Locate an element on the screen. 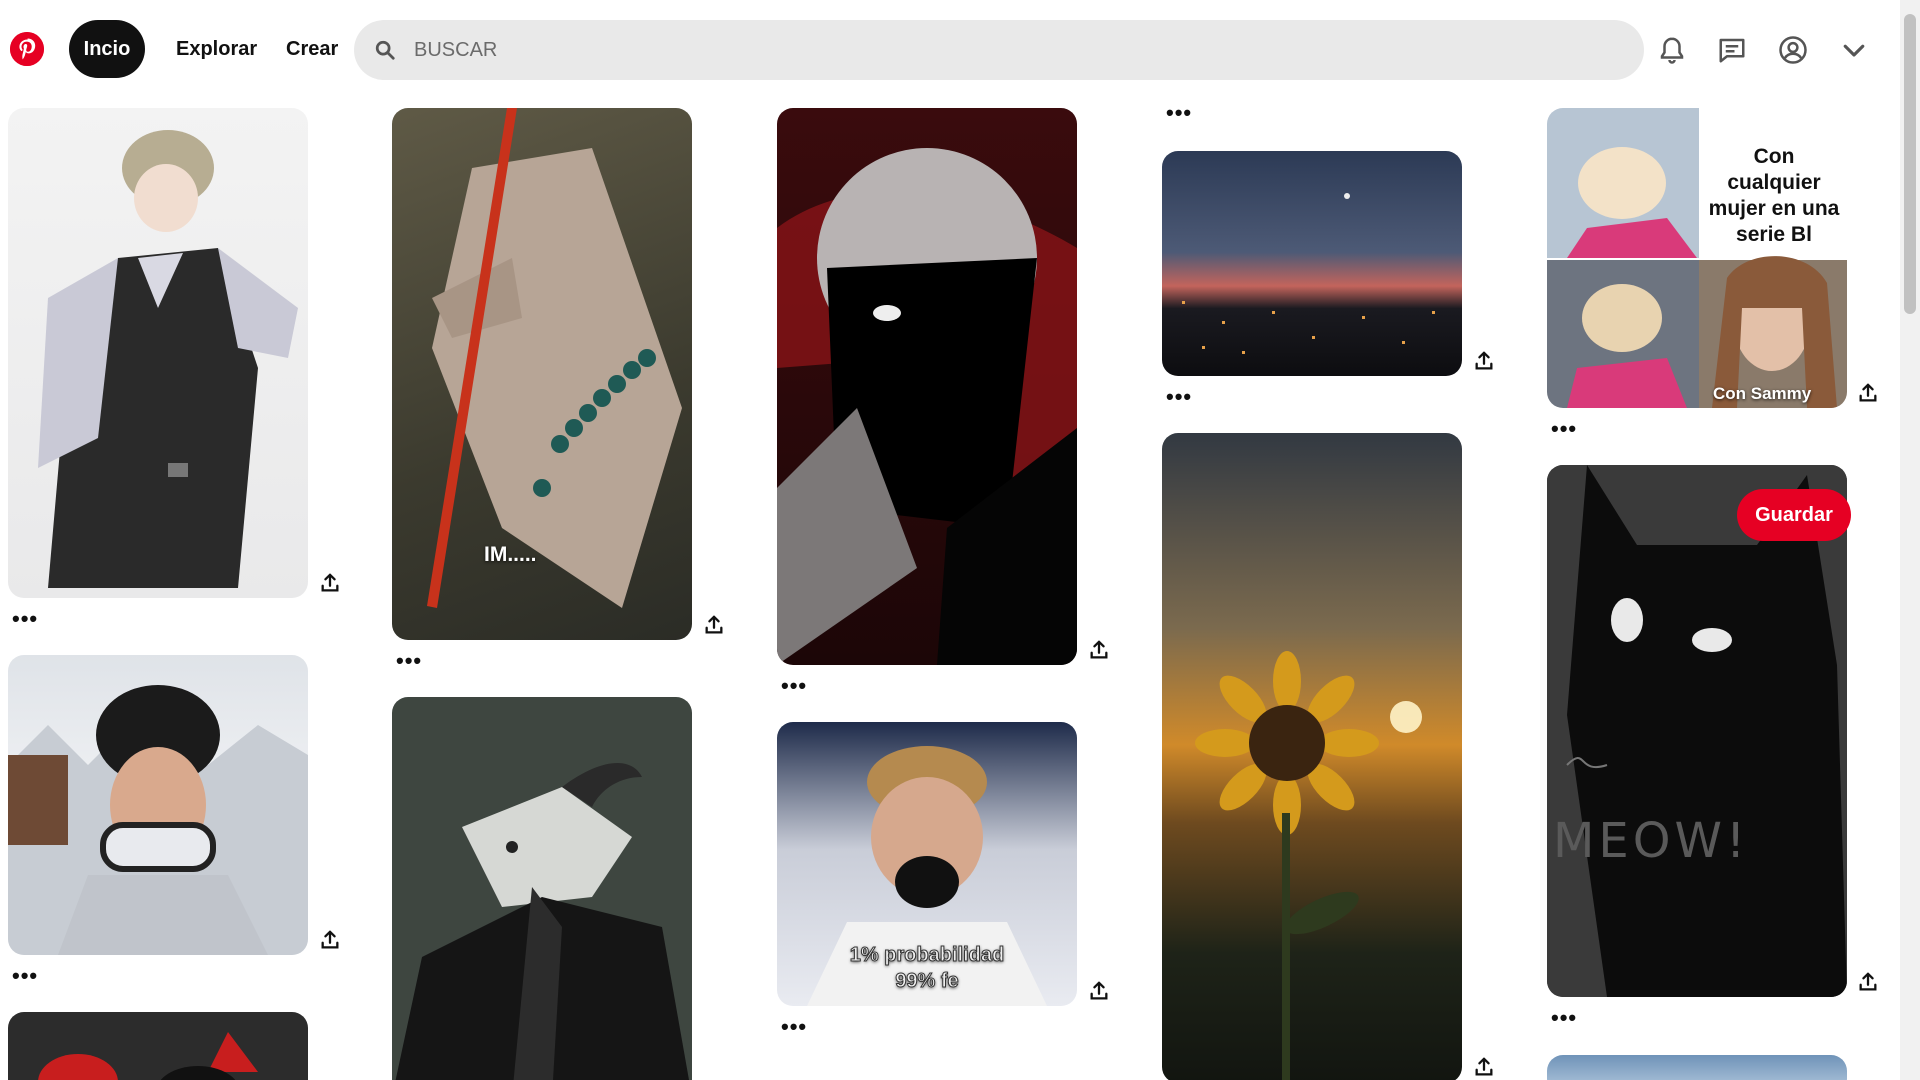  pin-caption-line1: 1% probabilidad is located at coordinates (927, 955).